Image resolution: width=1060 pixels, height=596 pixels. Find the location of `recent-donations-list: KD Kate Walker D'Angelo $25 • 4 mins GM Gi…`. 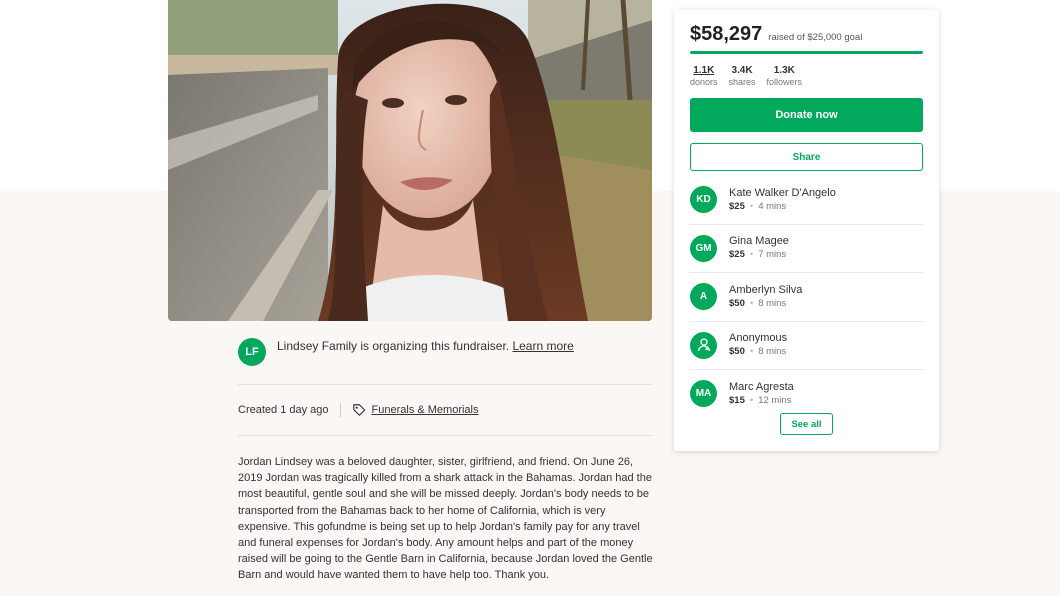

recent-donations-list: KD Kate Walker D'Angelo $25 • 4 mins GM Gi… is located at coordinates (806, 297).